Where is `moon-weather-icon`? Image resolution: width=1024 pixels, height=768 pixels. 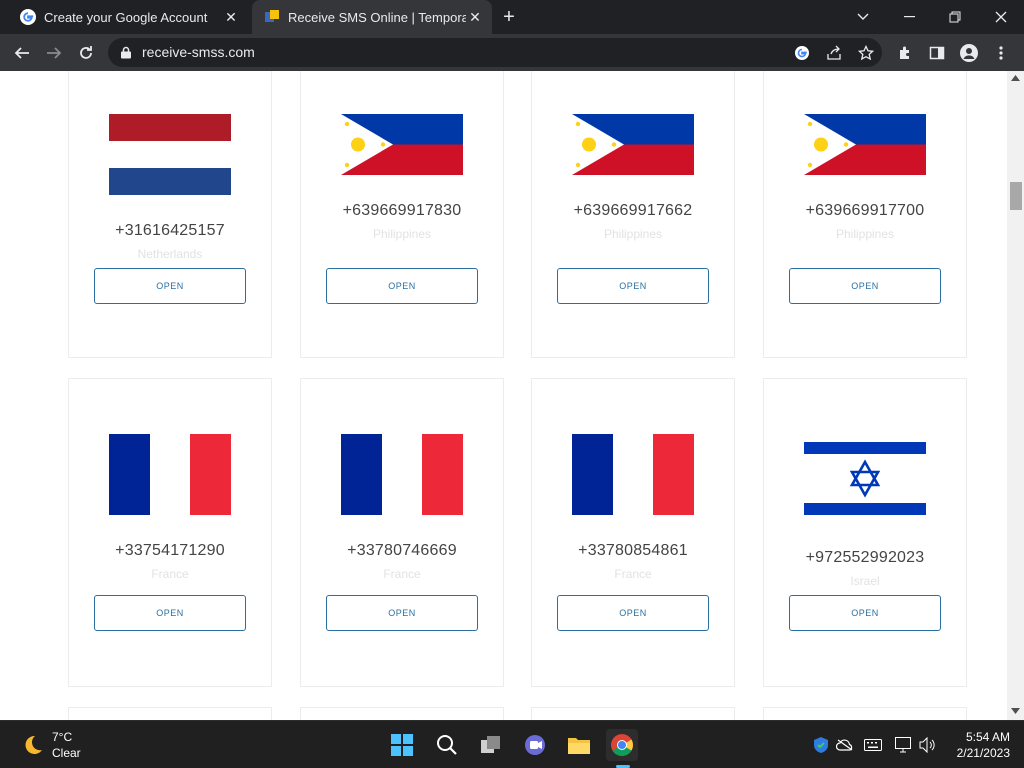
moon-weather-icon is located at coordinates (32, 745).